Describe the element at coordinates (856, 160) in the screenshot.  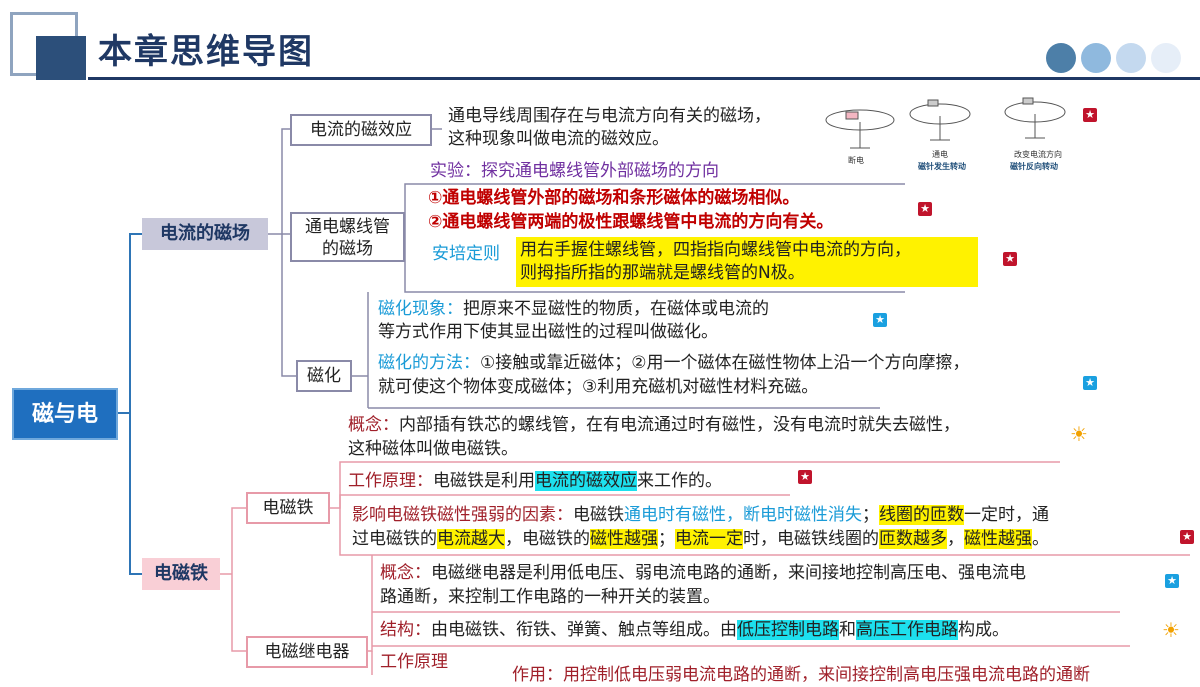
I see `figure-caption-off: 断电` at that location.